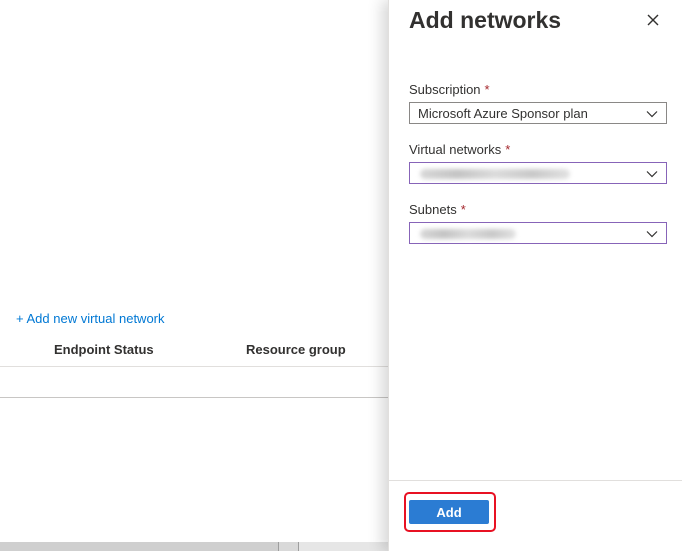 This screenshot has width=682, height=551. I want to click on table-bottom-divider, so click(194, 397).